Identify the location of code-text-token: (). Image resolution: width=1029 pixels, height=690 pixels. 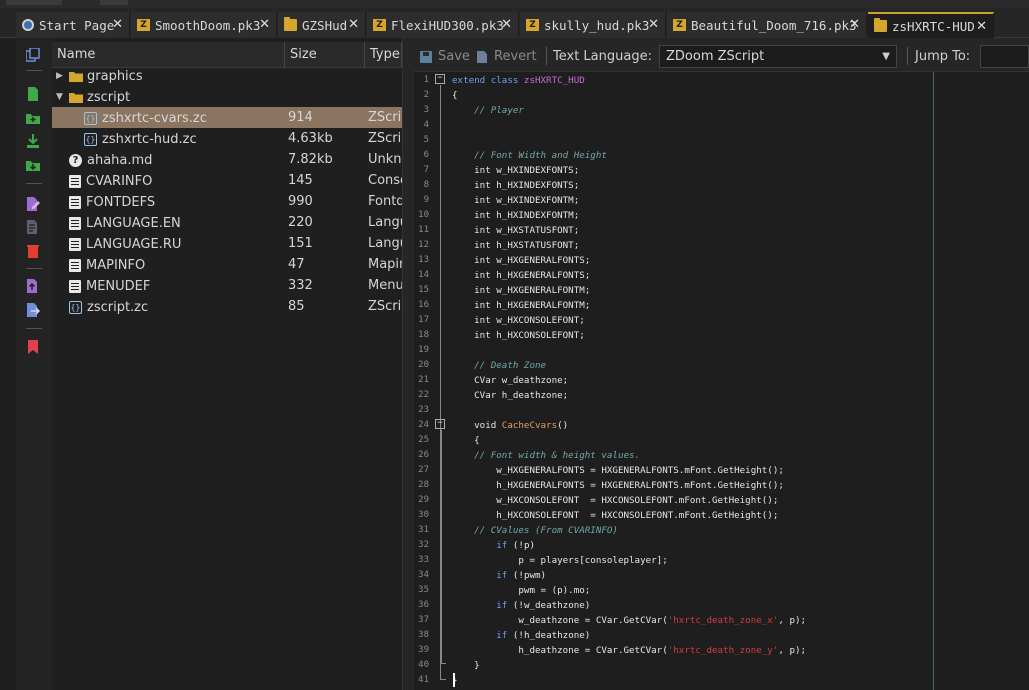
(563, 425).